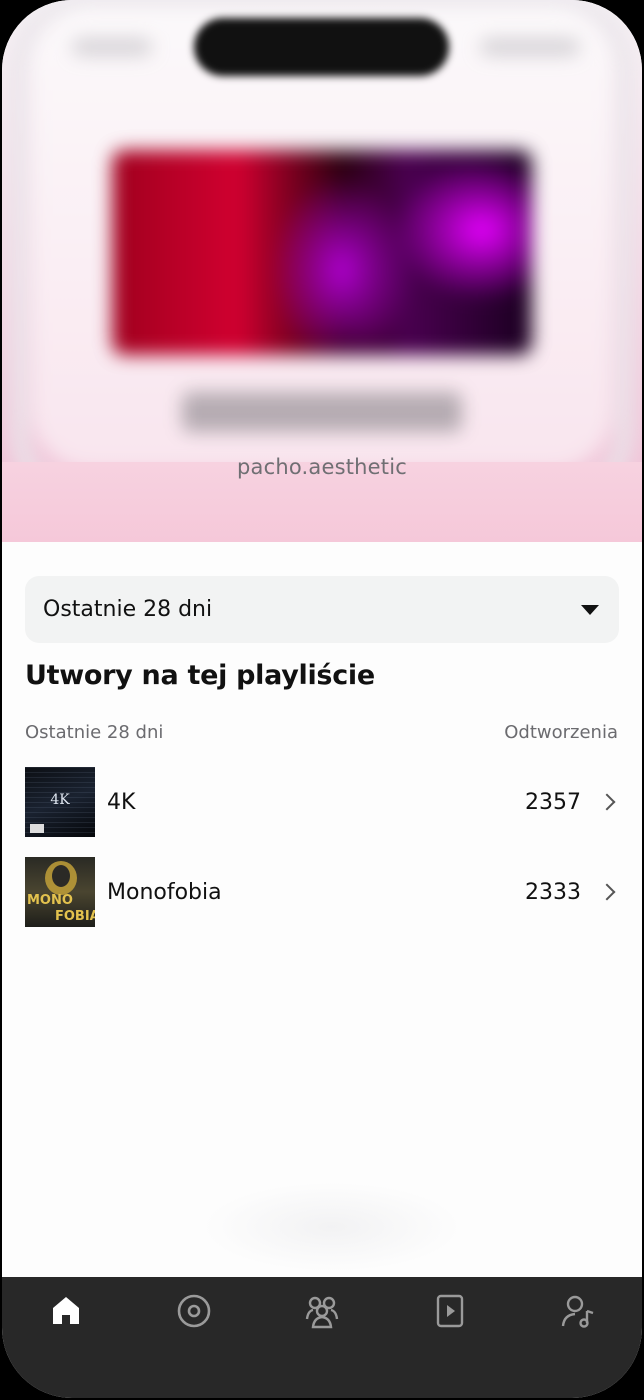  What do you see at coordinates (322, 1312) in the screenshot?
I see `audience-icon` at bounding box center [322, 1312].